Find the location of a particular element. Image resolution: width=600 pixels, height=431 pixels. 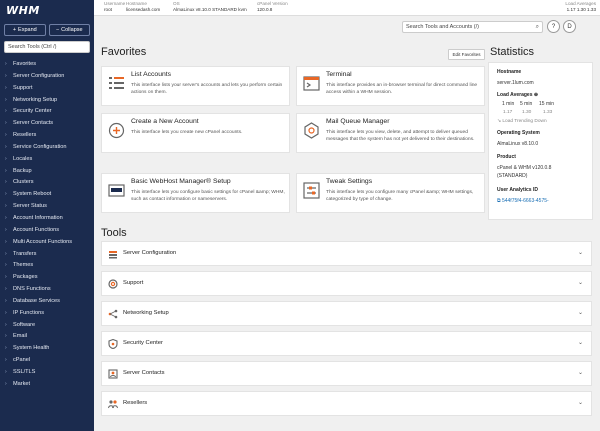

tool-section-networking-setup: Networking Setup ⌄ is located at coordinates (346, 313).